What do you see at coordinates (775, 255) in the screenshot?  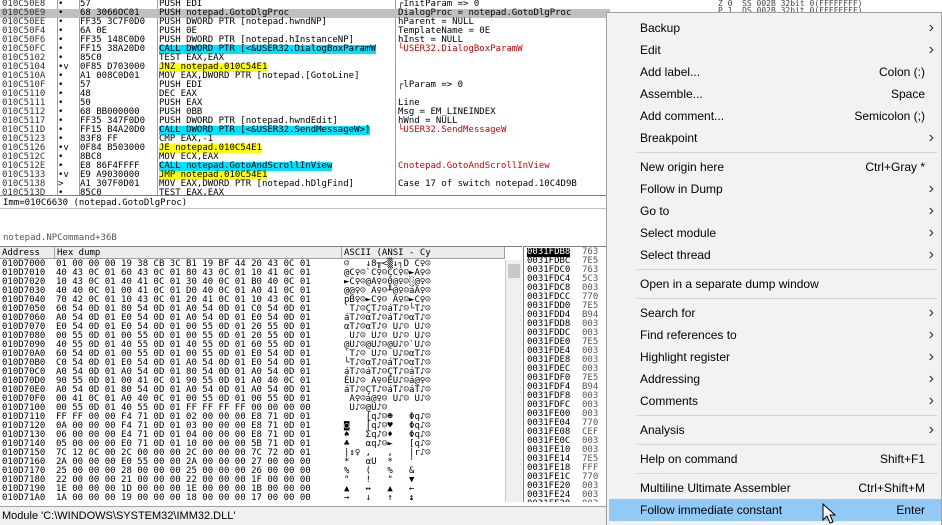 I see `menu-item-select-thread: Select thread ›` at bounding box center [775, 255].